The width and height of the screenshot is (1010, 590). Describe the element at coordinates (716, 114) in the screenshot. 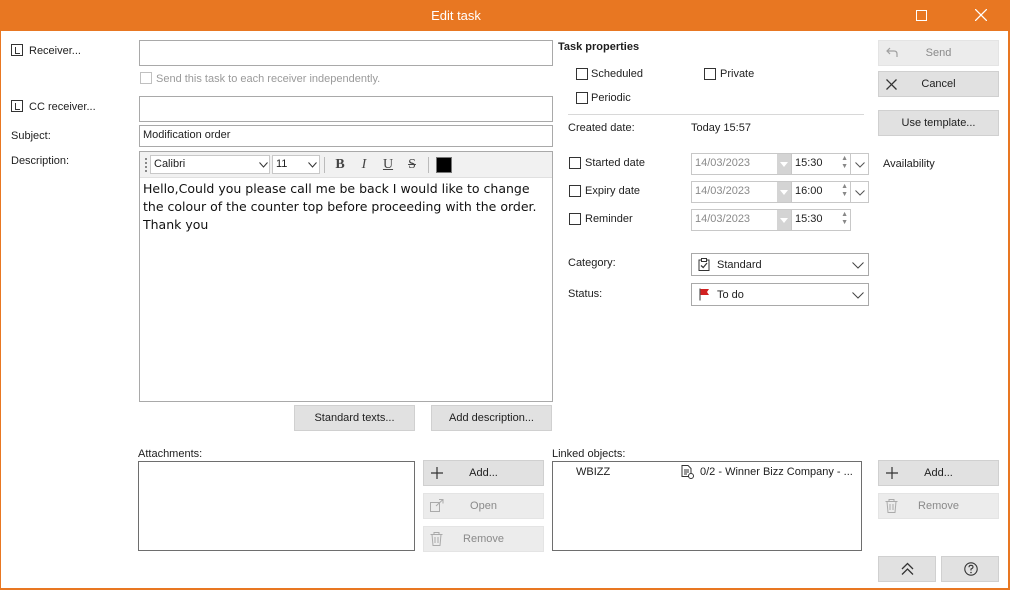

I see `divider` at that location.